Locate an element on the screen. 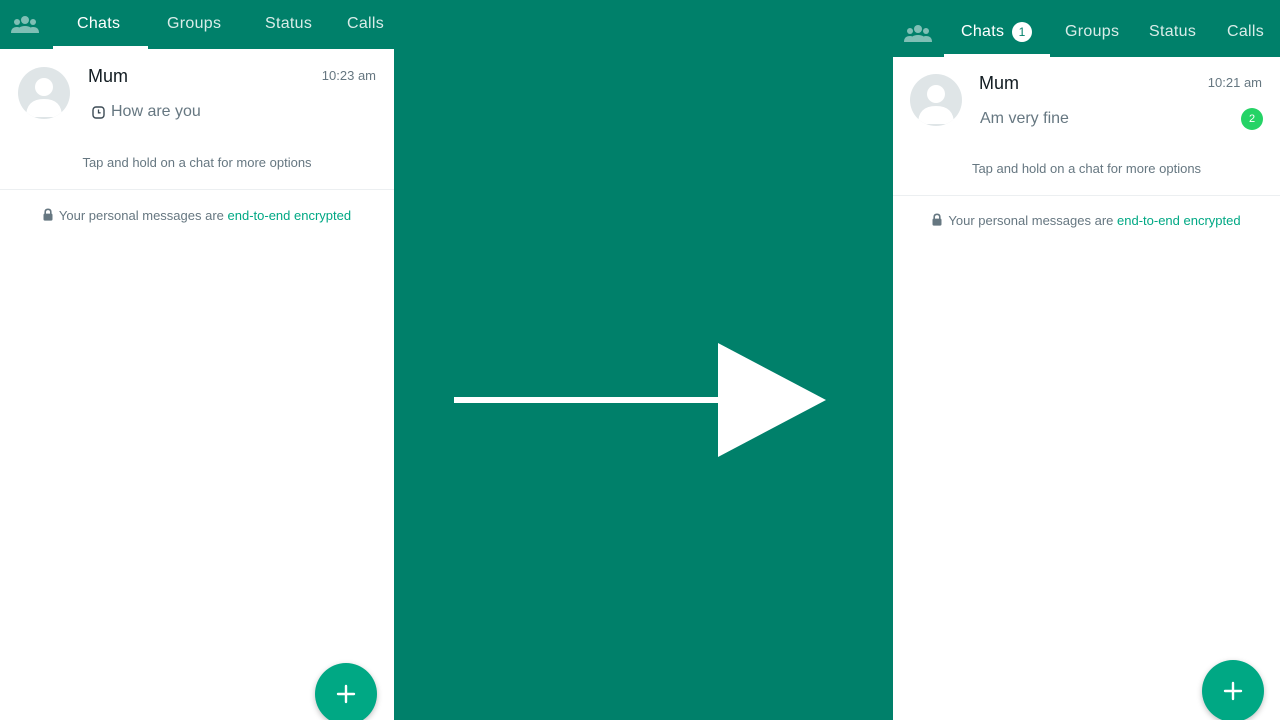 The width and height of the screenshot is (1280, 720). chat-preview-text: Am very fine is located at coordinates (1024, 118).